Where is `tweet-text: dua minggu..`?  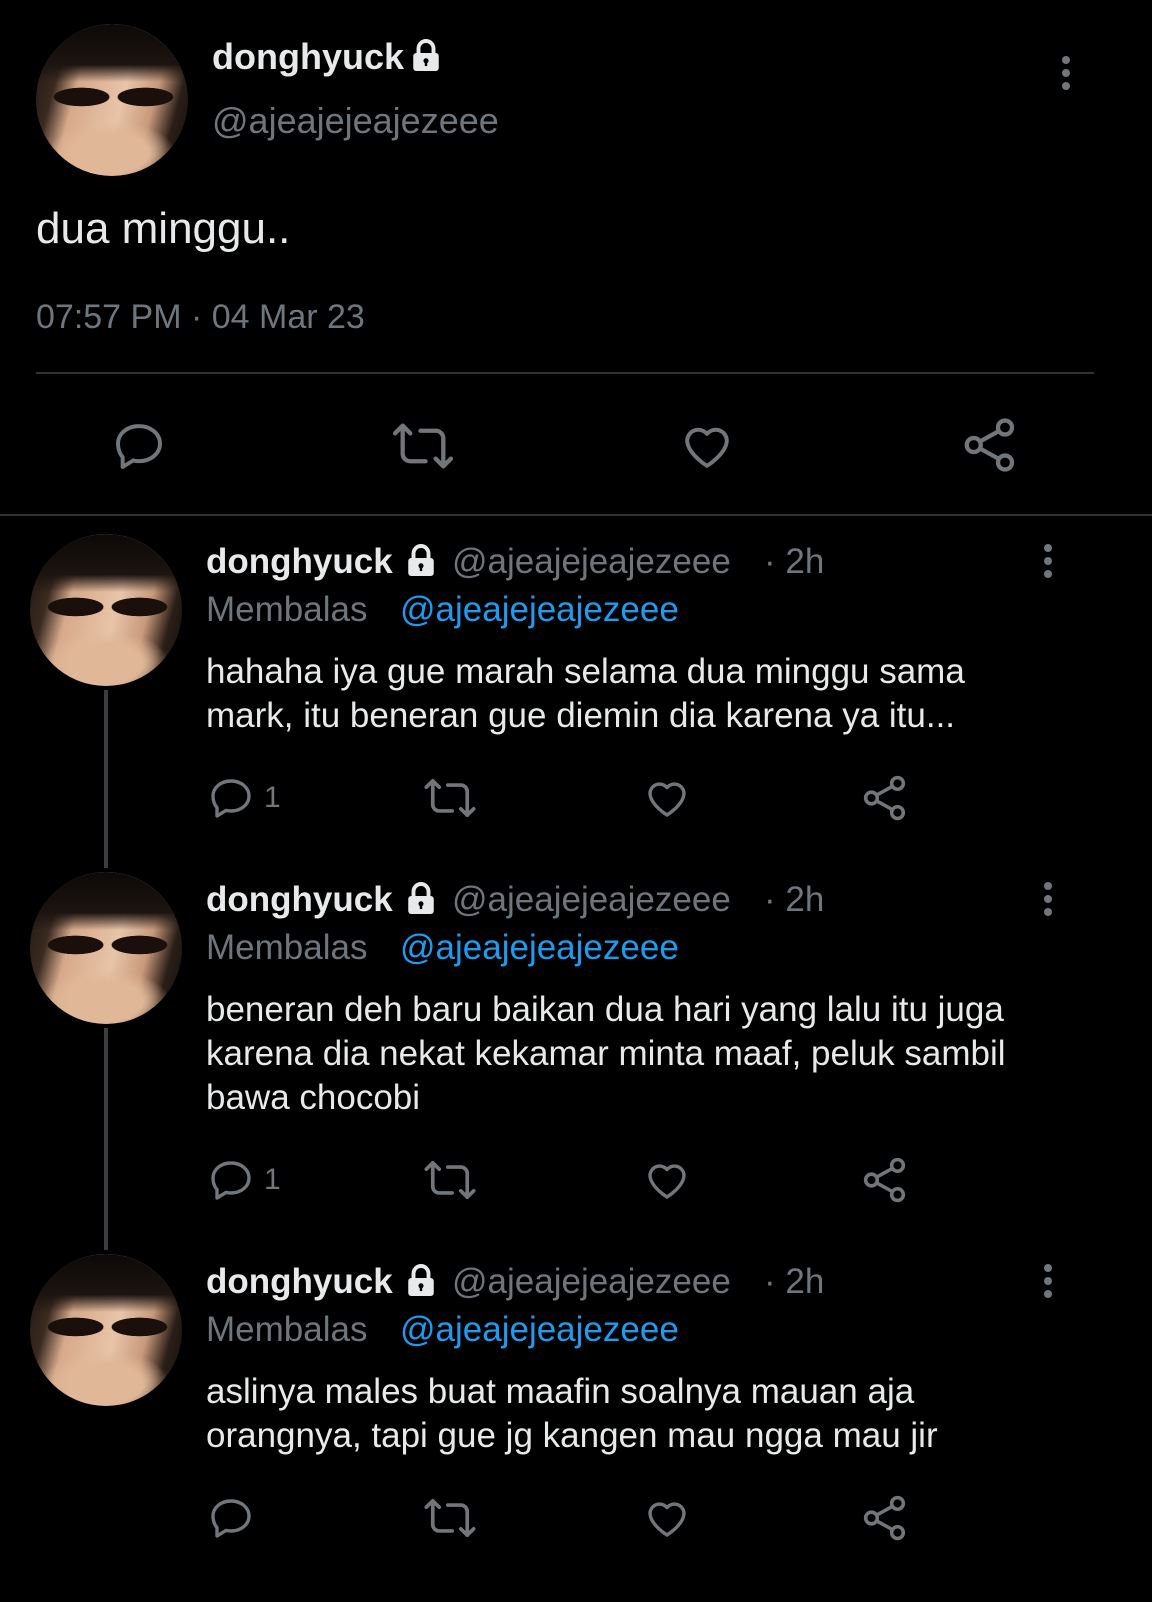
tweet-text: dua minggu.. is located at coordinates (163, 228).